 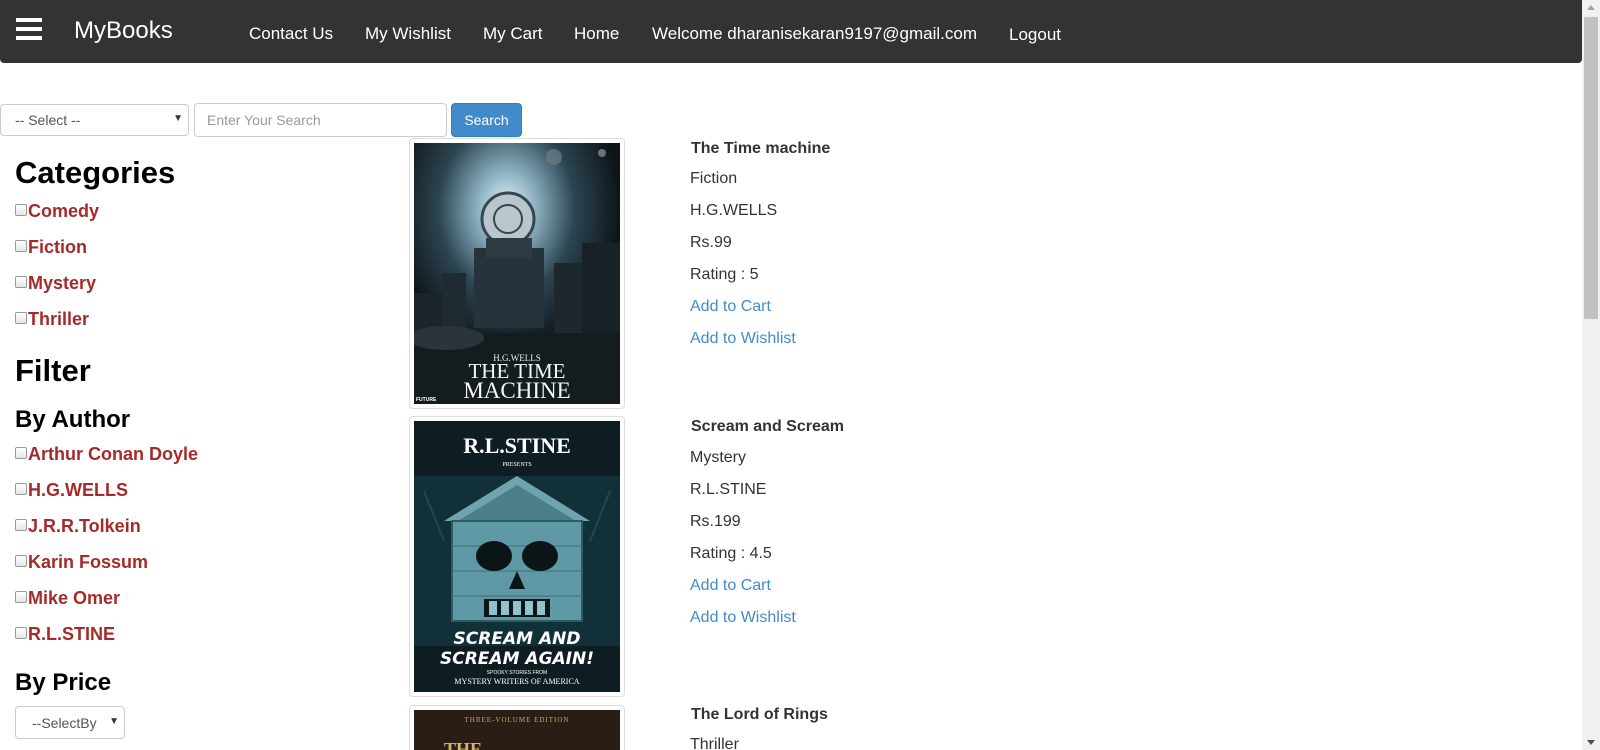 I want to click on cover-publisher: FUTURE, so click(x=426, y=400).